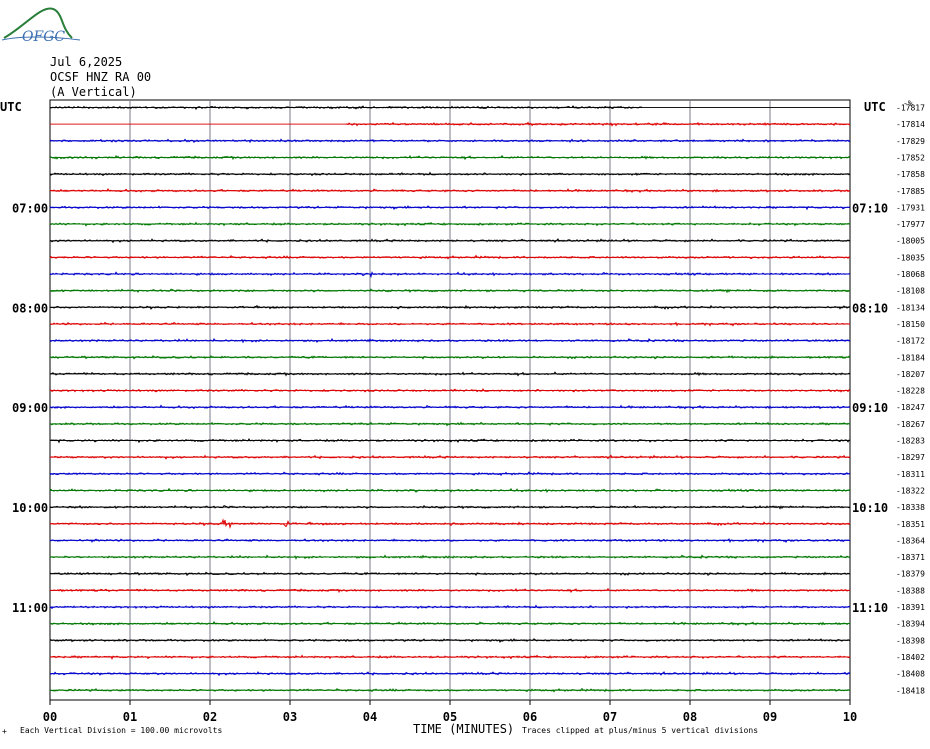 The height and width of the screenshot is (749, 930). What do you see at coordinates (290, 717) in the screenshot?
I see `x-tick-label-03: 03` at bounding box center [290, 717].